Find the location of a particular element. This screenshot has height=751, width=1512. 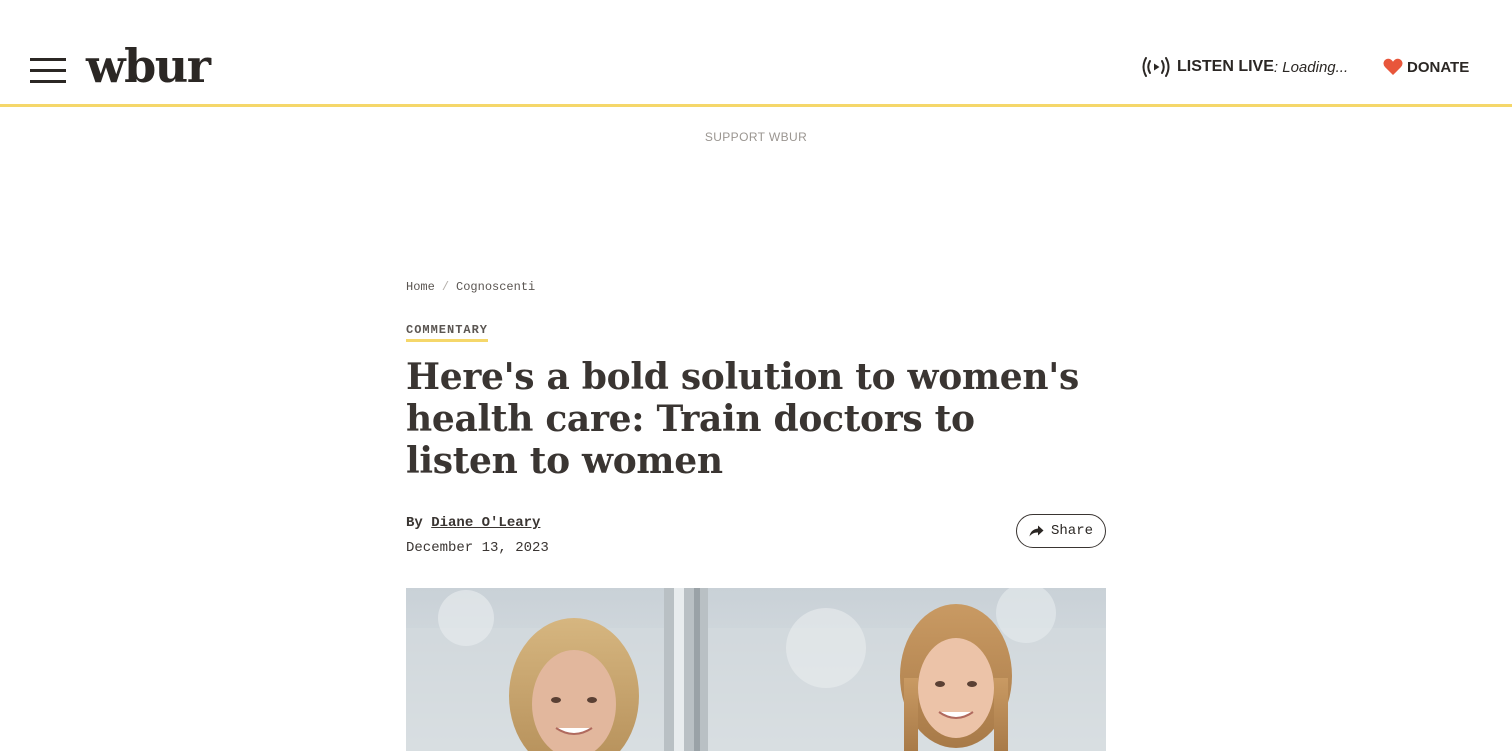

publish-date: December 13, 2023 is located at coordinates (477, 548).